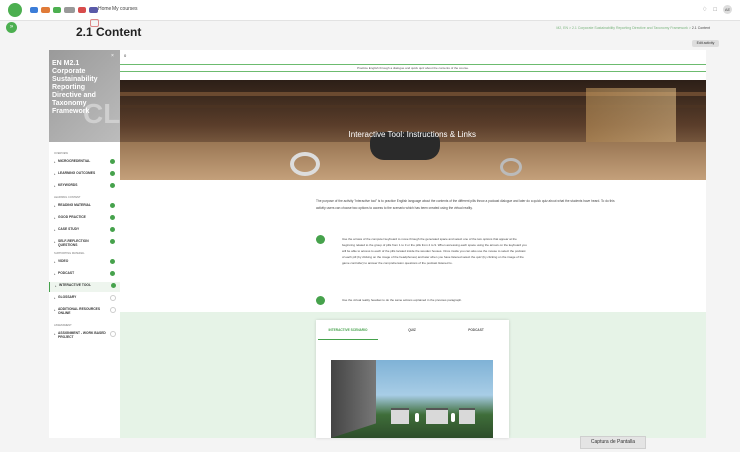 Image resolution: width=740 pixels, height=452 pixels. Describe the element at coordinates (68, 185) in the screenshot. I see `sidebar-item-label: KEYWORDS` at that location.